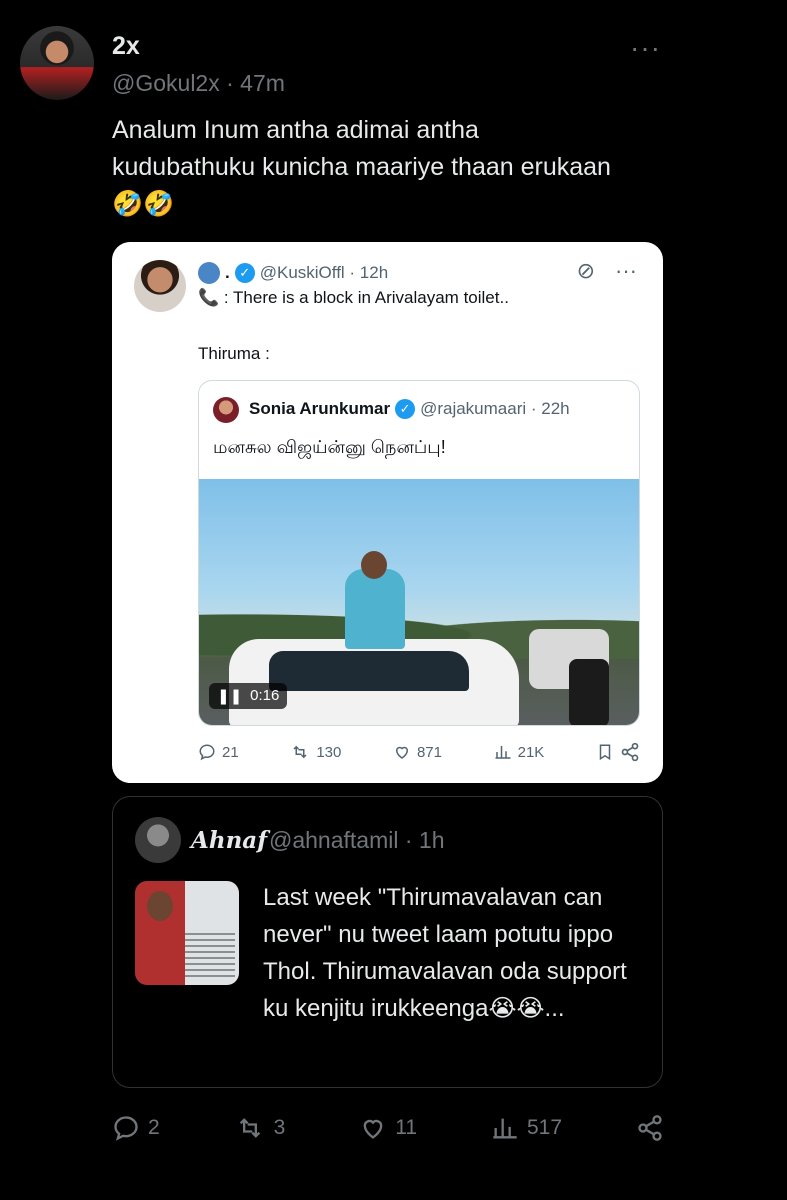  I want to click on more-options-icon: ···, so click(645, 48).